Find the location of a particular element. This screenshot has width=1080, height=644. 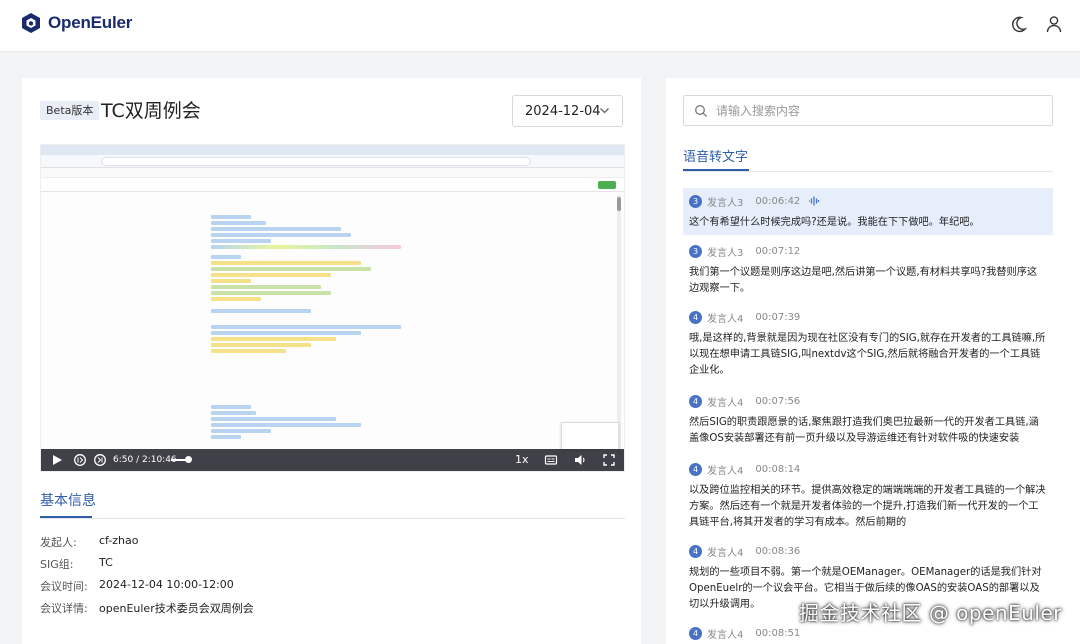

recorded-popup is located at coordinates (590, 436).